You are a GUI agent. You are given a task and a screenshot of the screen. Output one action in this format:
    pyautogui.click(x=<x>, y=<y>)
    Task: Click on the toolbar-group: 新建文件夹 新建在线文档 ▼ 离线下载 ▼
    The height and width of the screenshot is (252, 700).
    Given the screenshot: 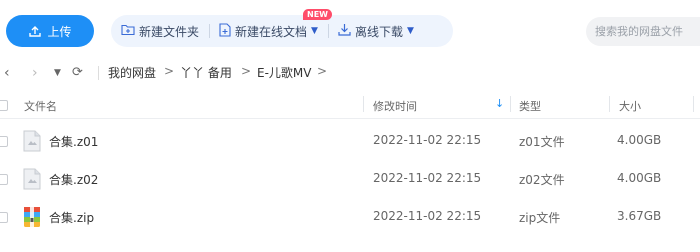 What is the action you would take?
    pyautogui.click(x=282, y=31)
    